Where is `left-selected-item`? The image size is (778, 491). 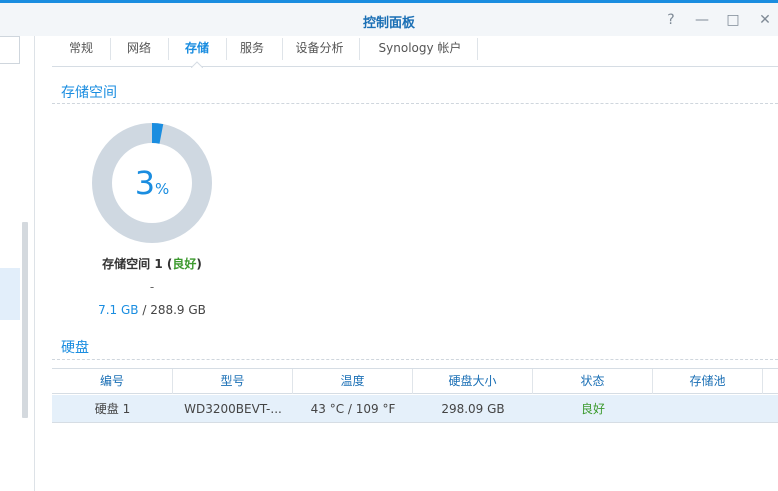
left-selected-item is located at coordinates (10, 294).